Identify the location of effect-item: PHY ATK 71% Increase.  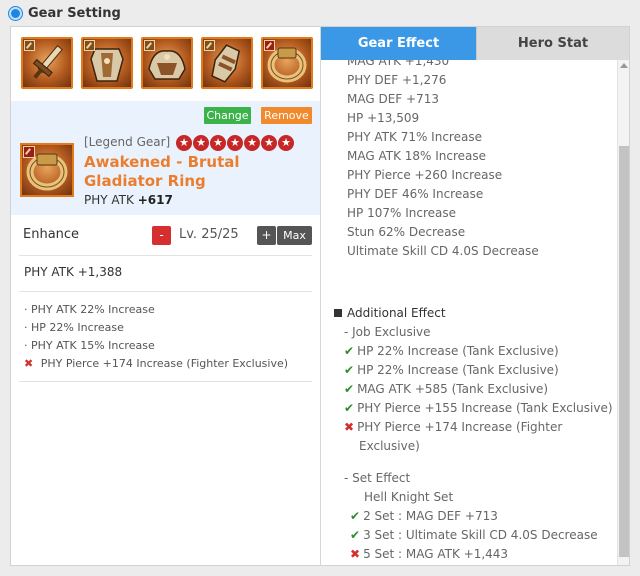
(414, 137).